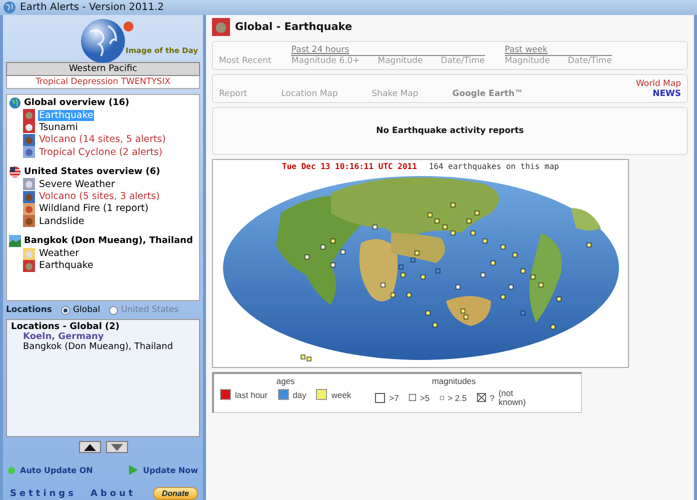  I want to click on window-title: Earth Alerts - Version 2011.2, so click(92, 7).